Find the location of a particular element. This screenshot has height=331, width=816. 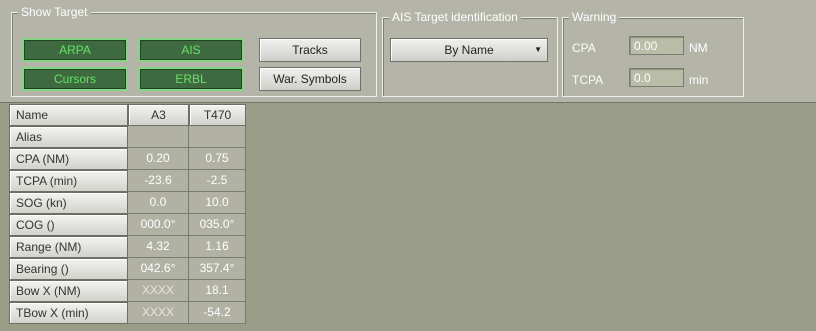

table-cell: 0.0 is located at coordinates (158, 203).